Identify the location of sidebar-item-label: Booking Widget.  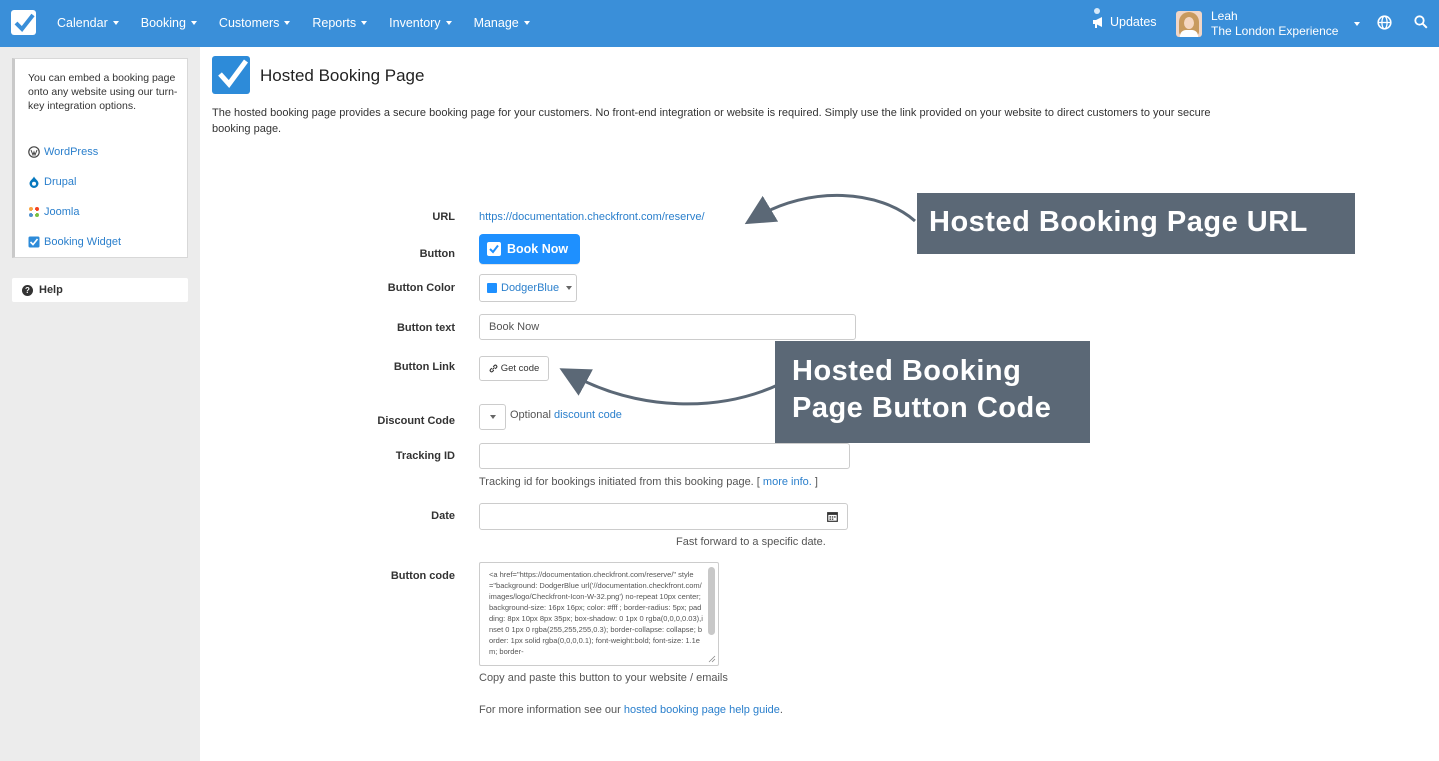
(83, 242).